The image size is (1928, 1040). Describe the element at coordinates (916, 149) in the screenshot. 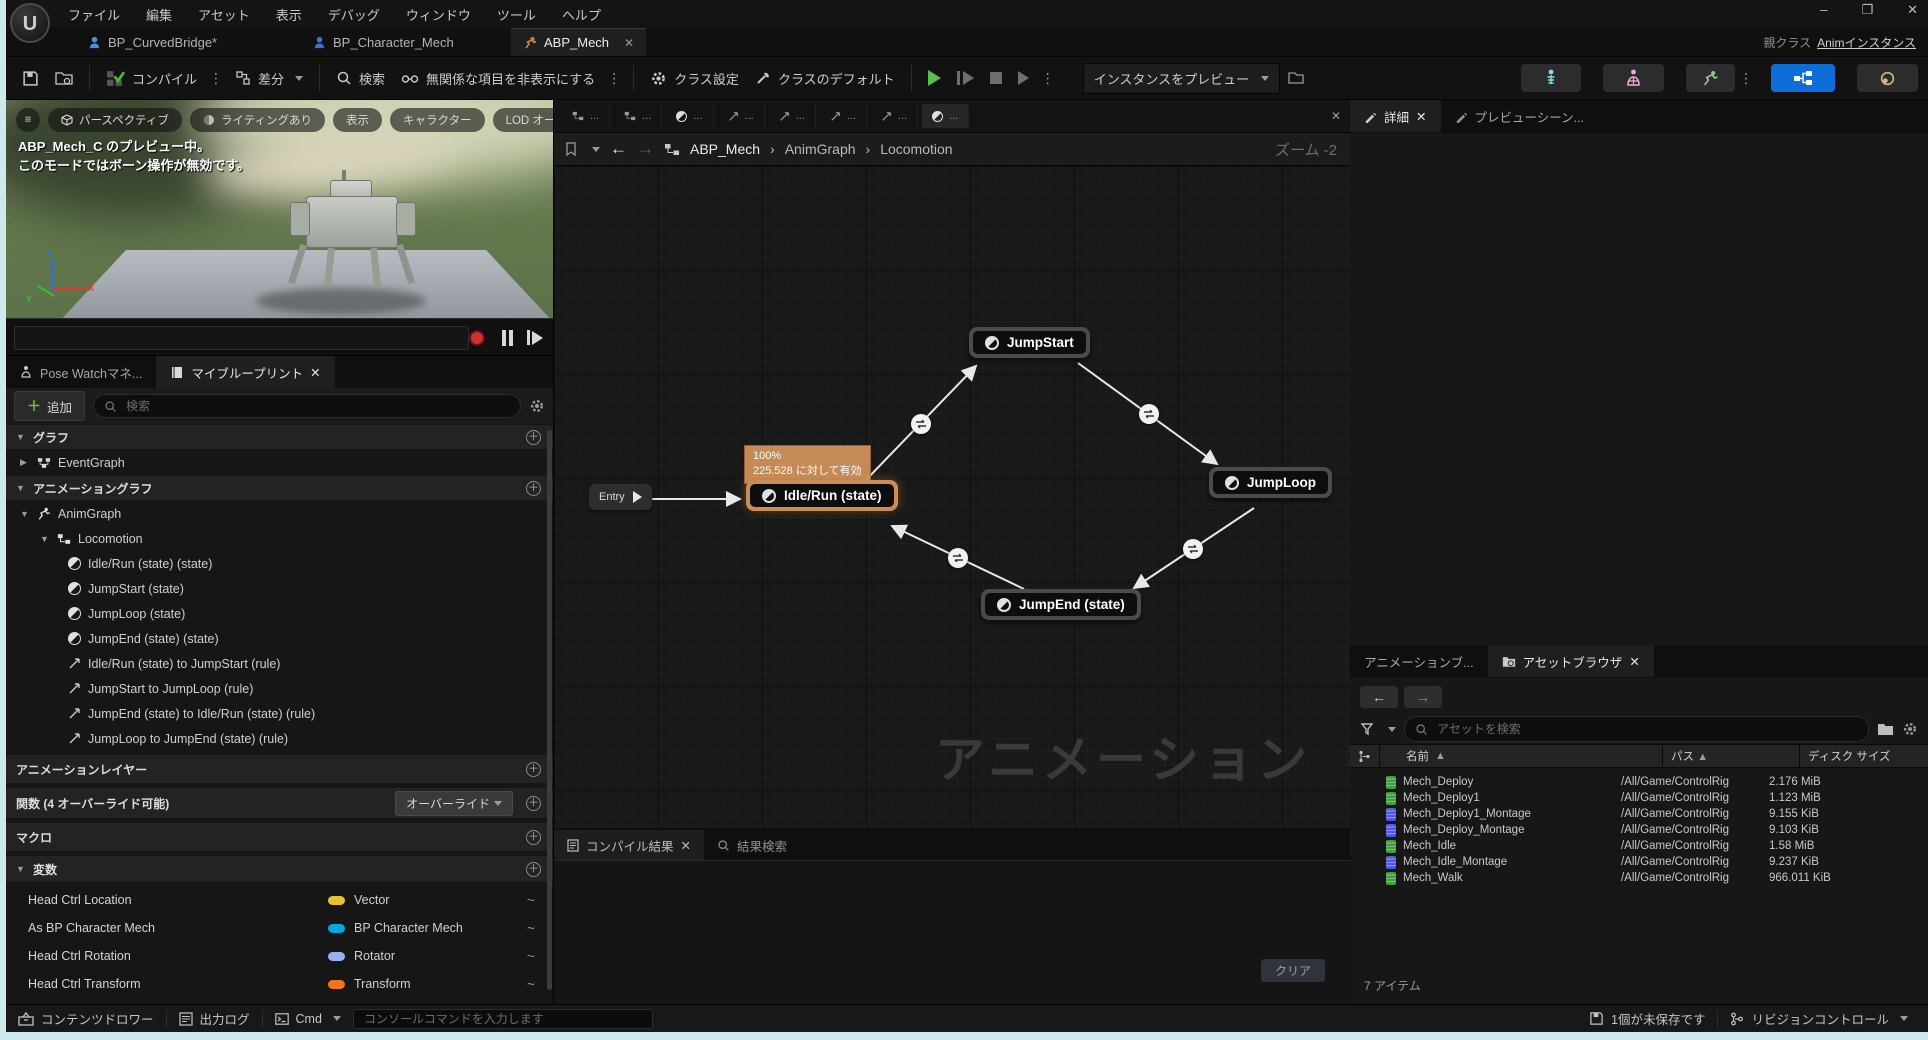

I see `breadcrumb-locomotion: Locomotion` at that location.